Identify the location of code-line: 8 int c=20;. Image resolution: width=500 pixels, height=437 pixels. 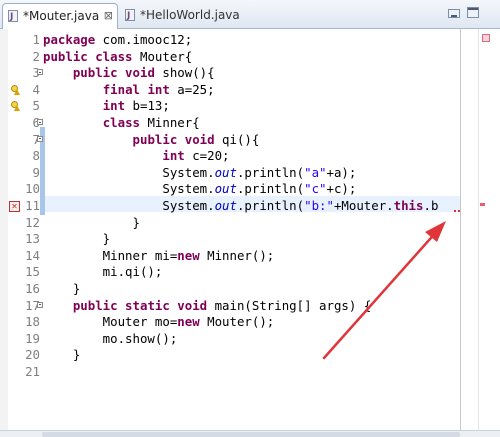
(250, 156).